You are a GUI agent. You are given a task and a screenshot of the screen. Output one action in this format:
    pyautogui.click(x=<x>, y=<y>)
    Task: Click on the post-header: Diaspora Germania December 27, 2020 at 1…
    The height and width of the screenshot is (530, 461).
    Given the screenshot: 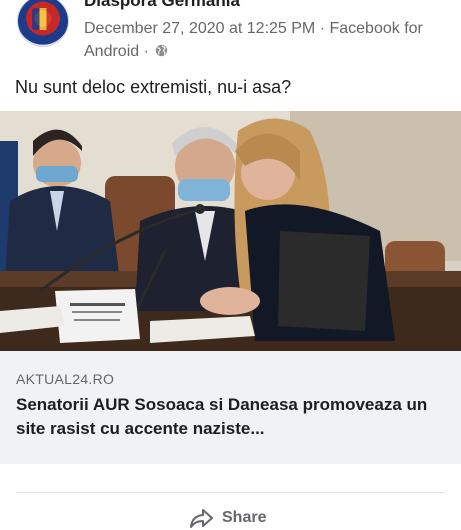 What is the action you would take?
    pyautogui.click(x=230, y=33)
    